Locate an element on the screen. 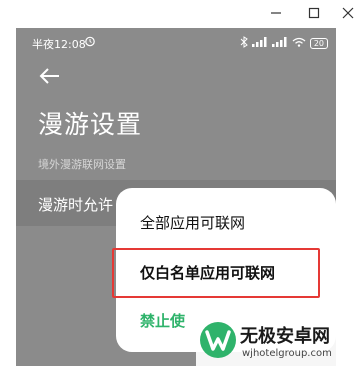 The height and width of the screenshot is (366, 364). status-time: 半夜12:08 is located at coordinates (59, 44).